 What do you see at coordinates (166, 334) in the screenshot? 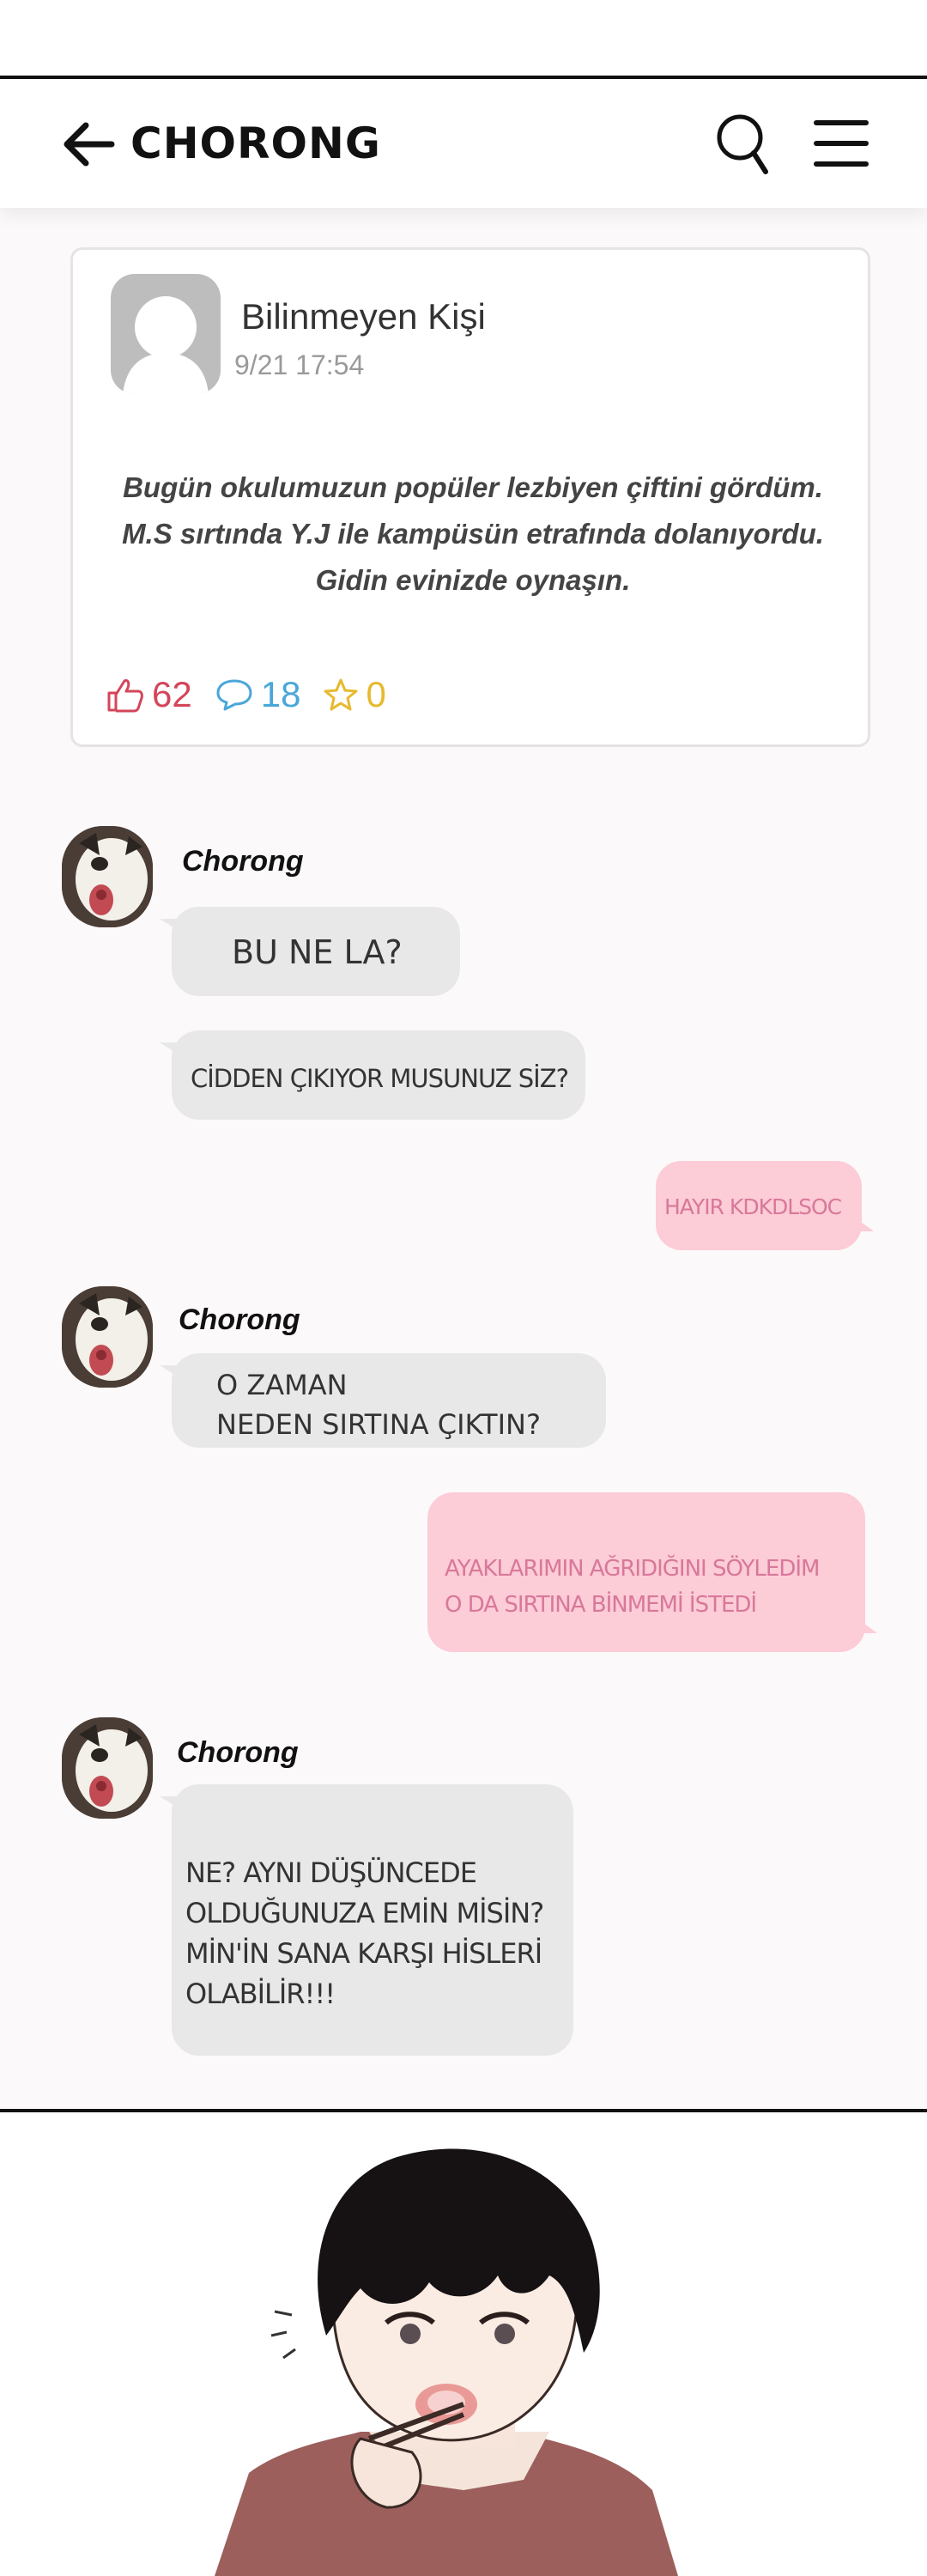
I see `default-avatar-icon` at bounding box center [166, 334].